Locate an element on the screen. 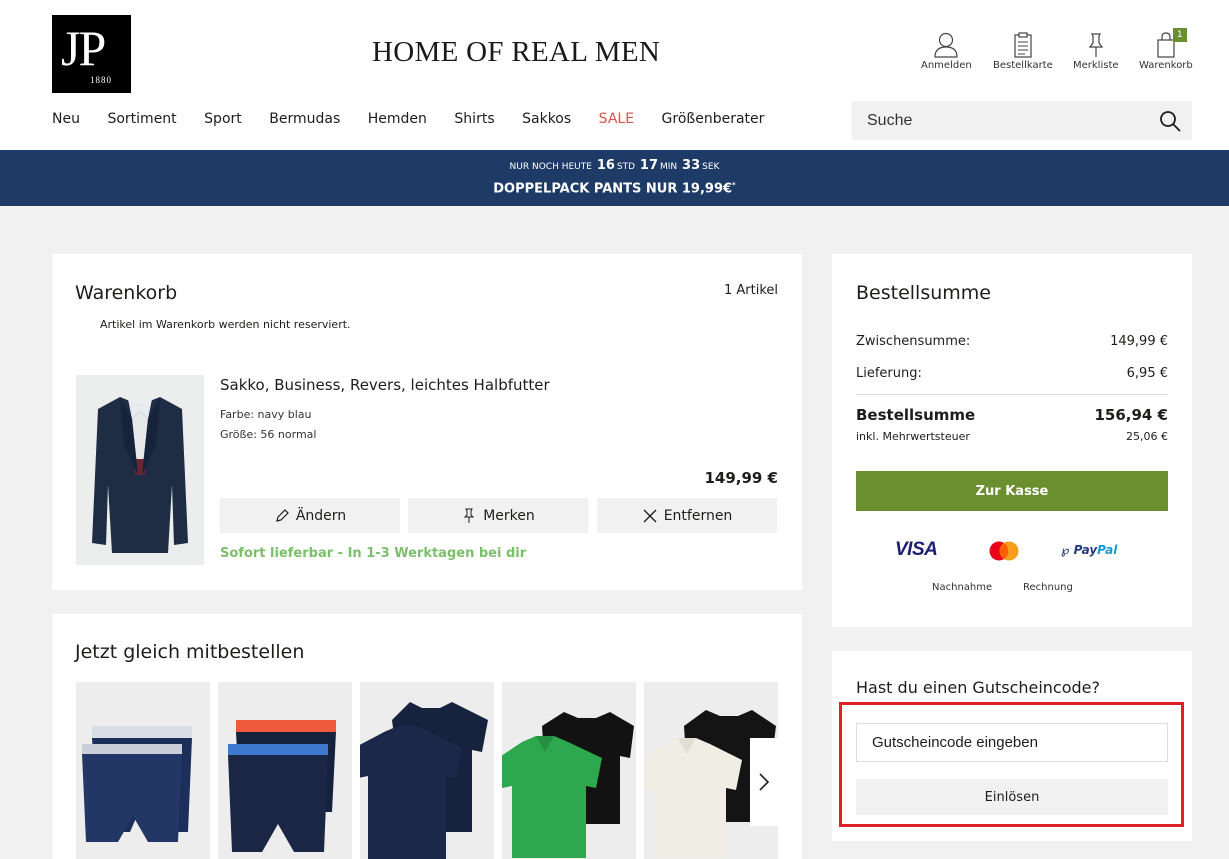 This screenshot has height=859, width=1229. save-for-later-button: Merken is located at coordinates (498, 515).